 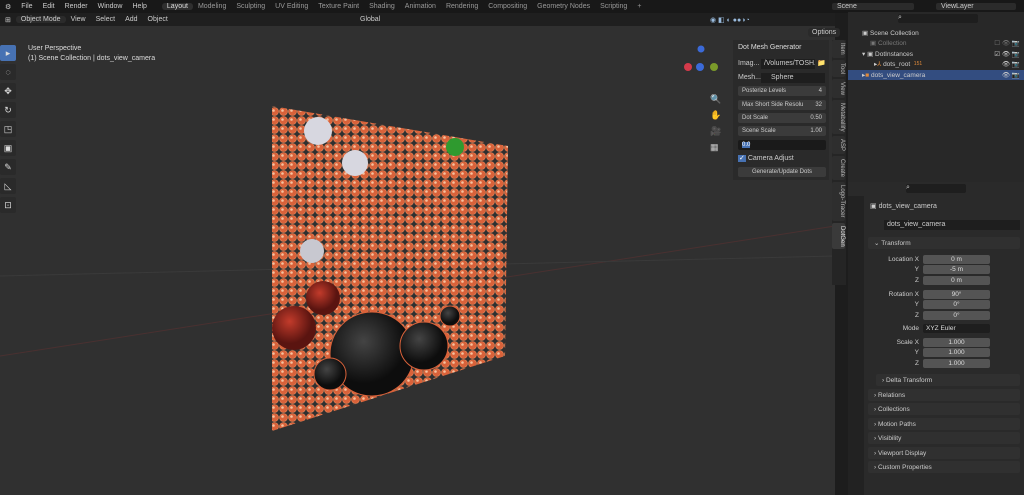 What do you see at coordinates (838, 68) in the screenshot?
I see `tab-tool: Tool` at bounding box center [838, 68].